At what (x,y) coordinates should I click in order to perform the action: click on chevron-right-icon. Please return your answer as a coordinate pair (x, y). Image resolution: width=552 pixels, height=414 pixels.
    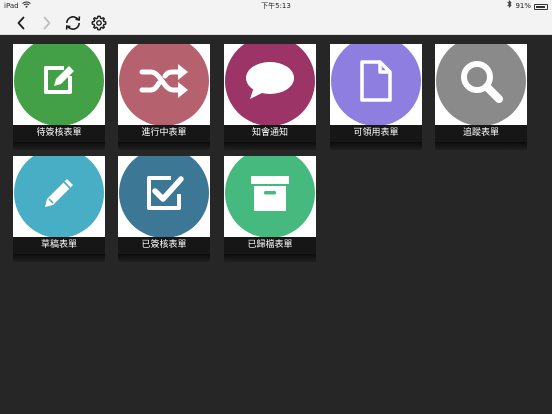
    Looking at the image, I should click on (47, 23).